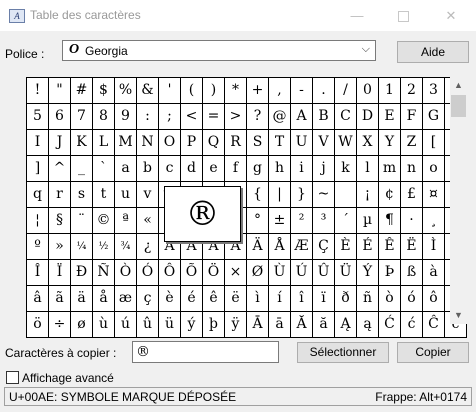  I want to click on character-cell: +, so click(258, 91).